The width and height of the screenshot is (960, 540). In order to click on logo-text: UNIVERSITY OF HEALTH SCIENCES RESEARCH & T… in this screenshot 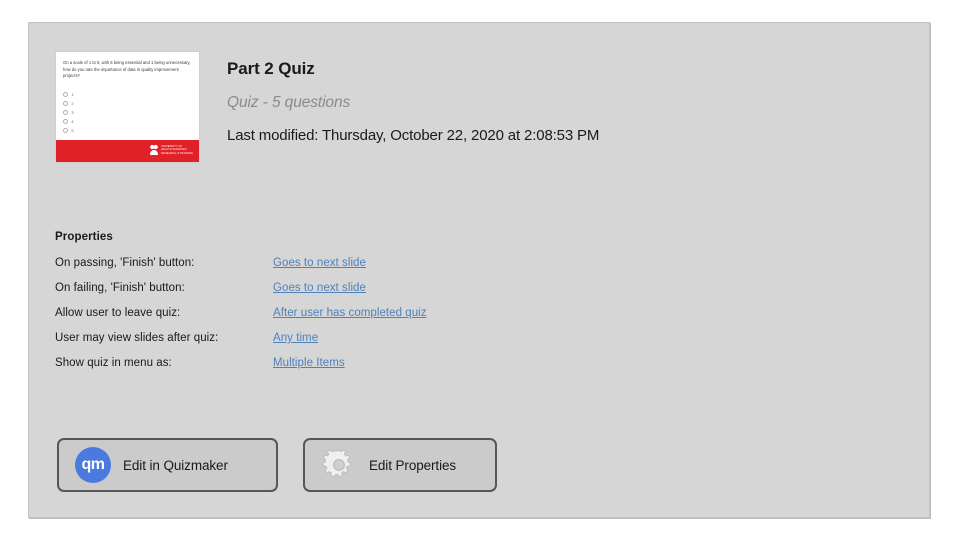, I will do `click(177, 149)`.